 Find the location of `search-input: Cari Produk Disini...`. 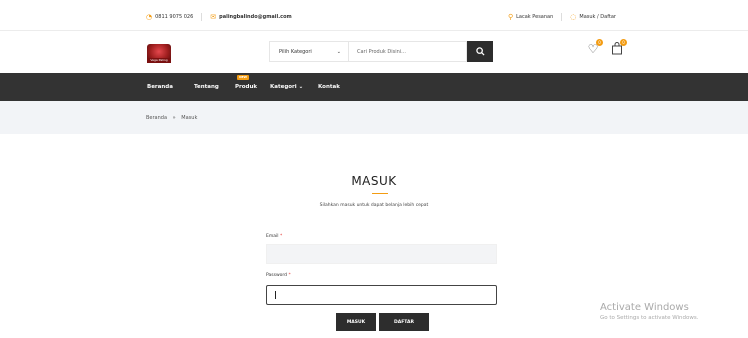

search-input: Cari Produk Disini... is located at coordinates (407, 51).